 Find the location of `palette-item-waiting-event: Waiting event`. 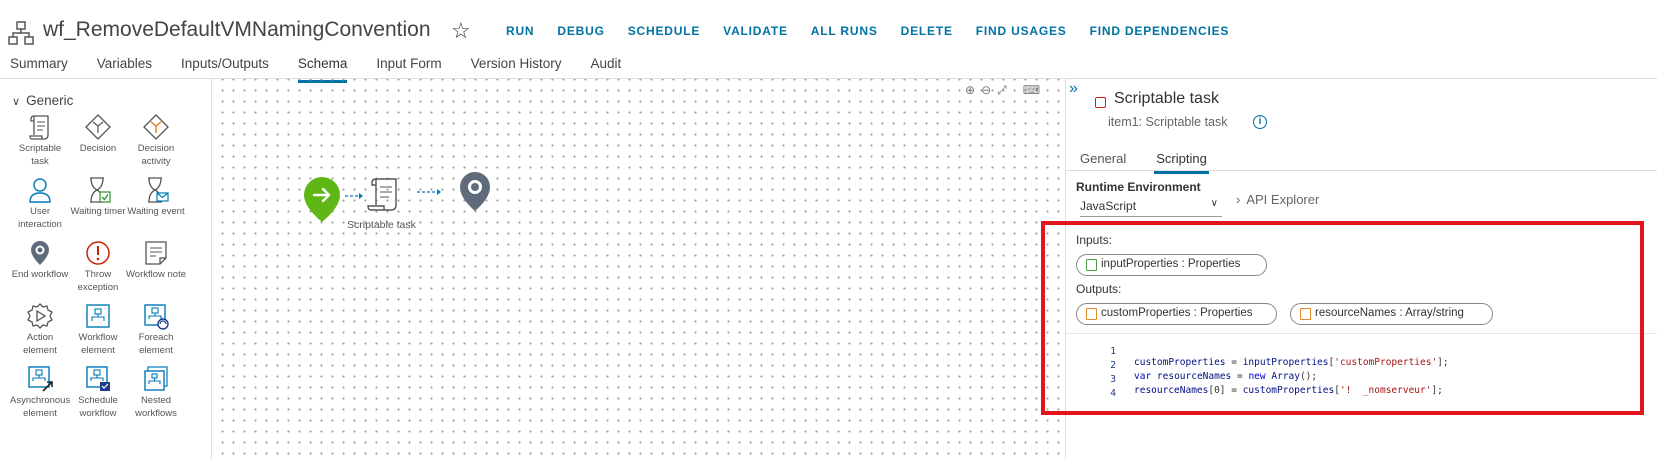

palette-item-waiting-event: Waiting event is located at coordinates (156, 197).